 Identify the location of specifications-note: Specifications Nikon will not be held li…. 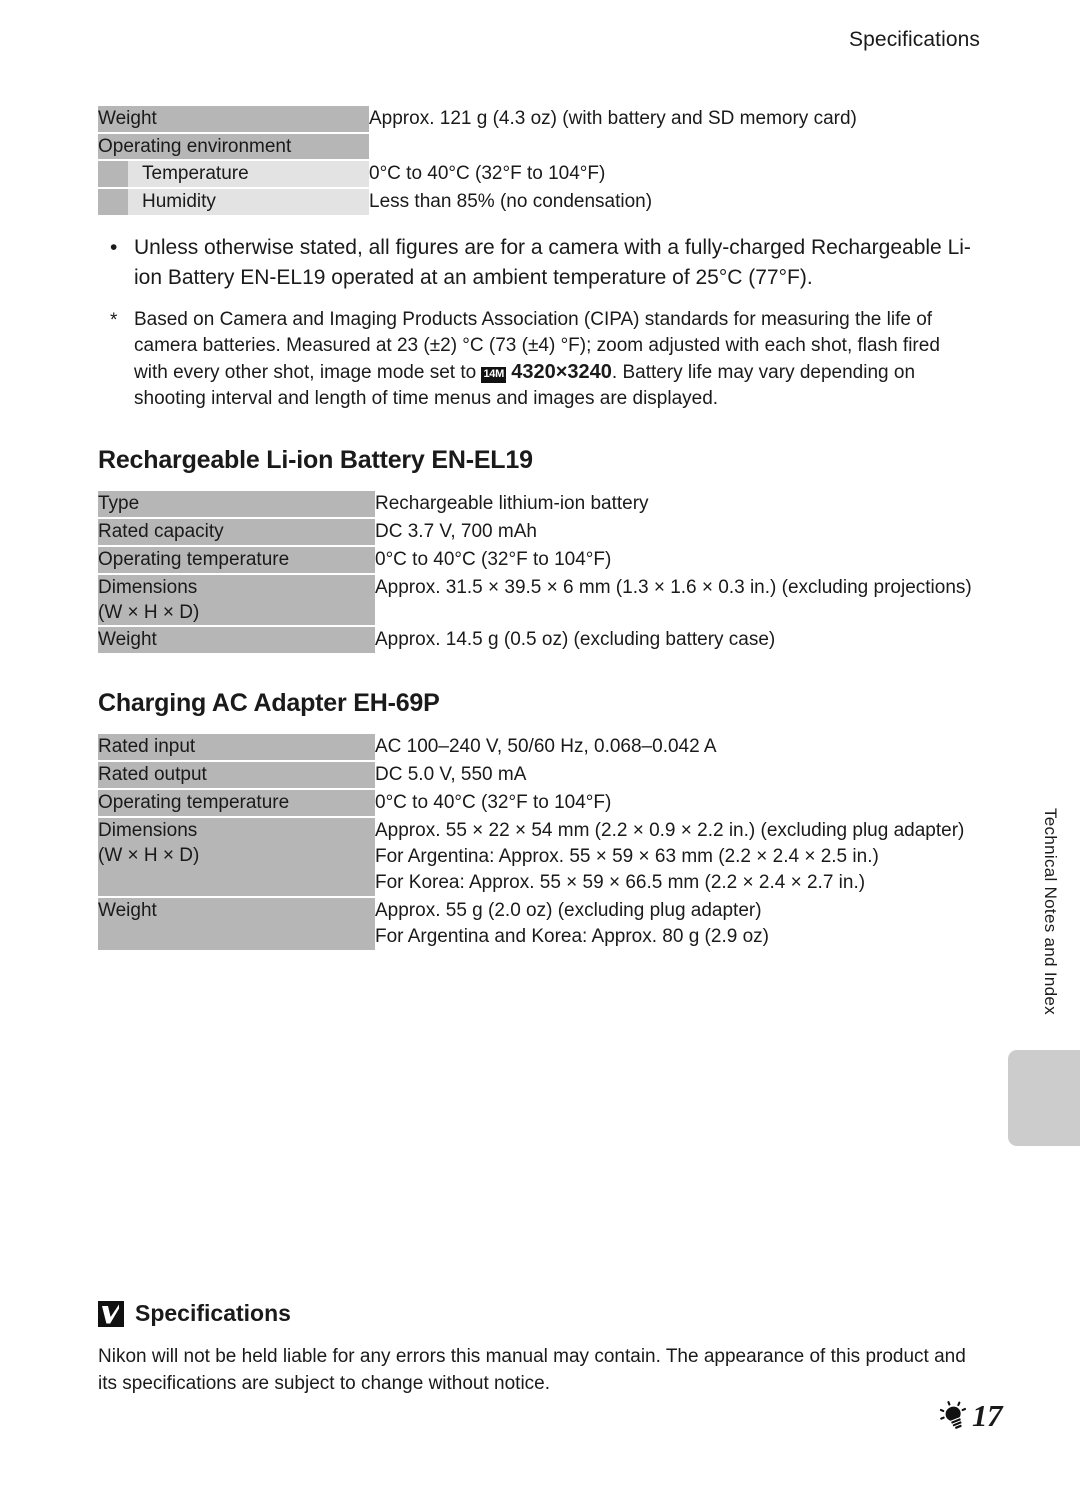
(543, 1348).